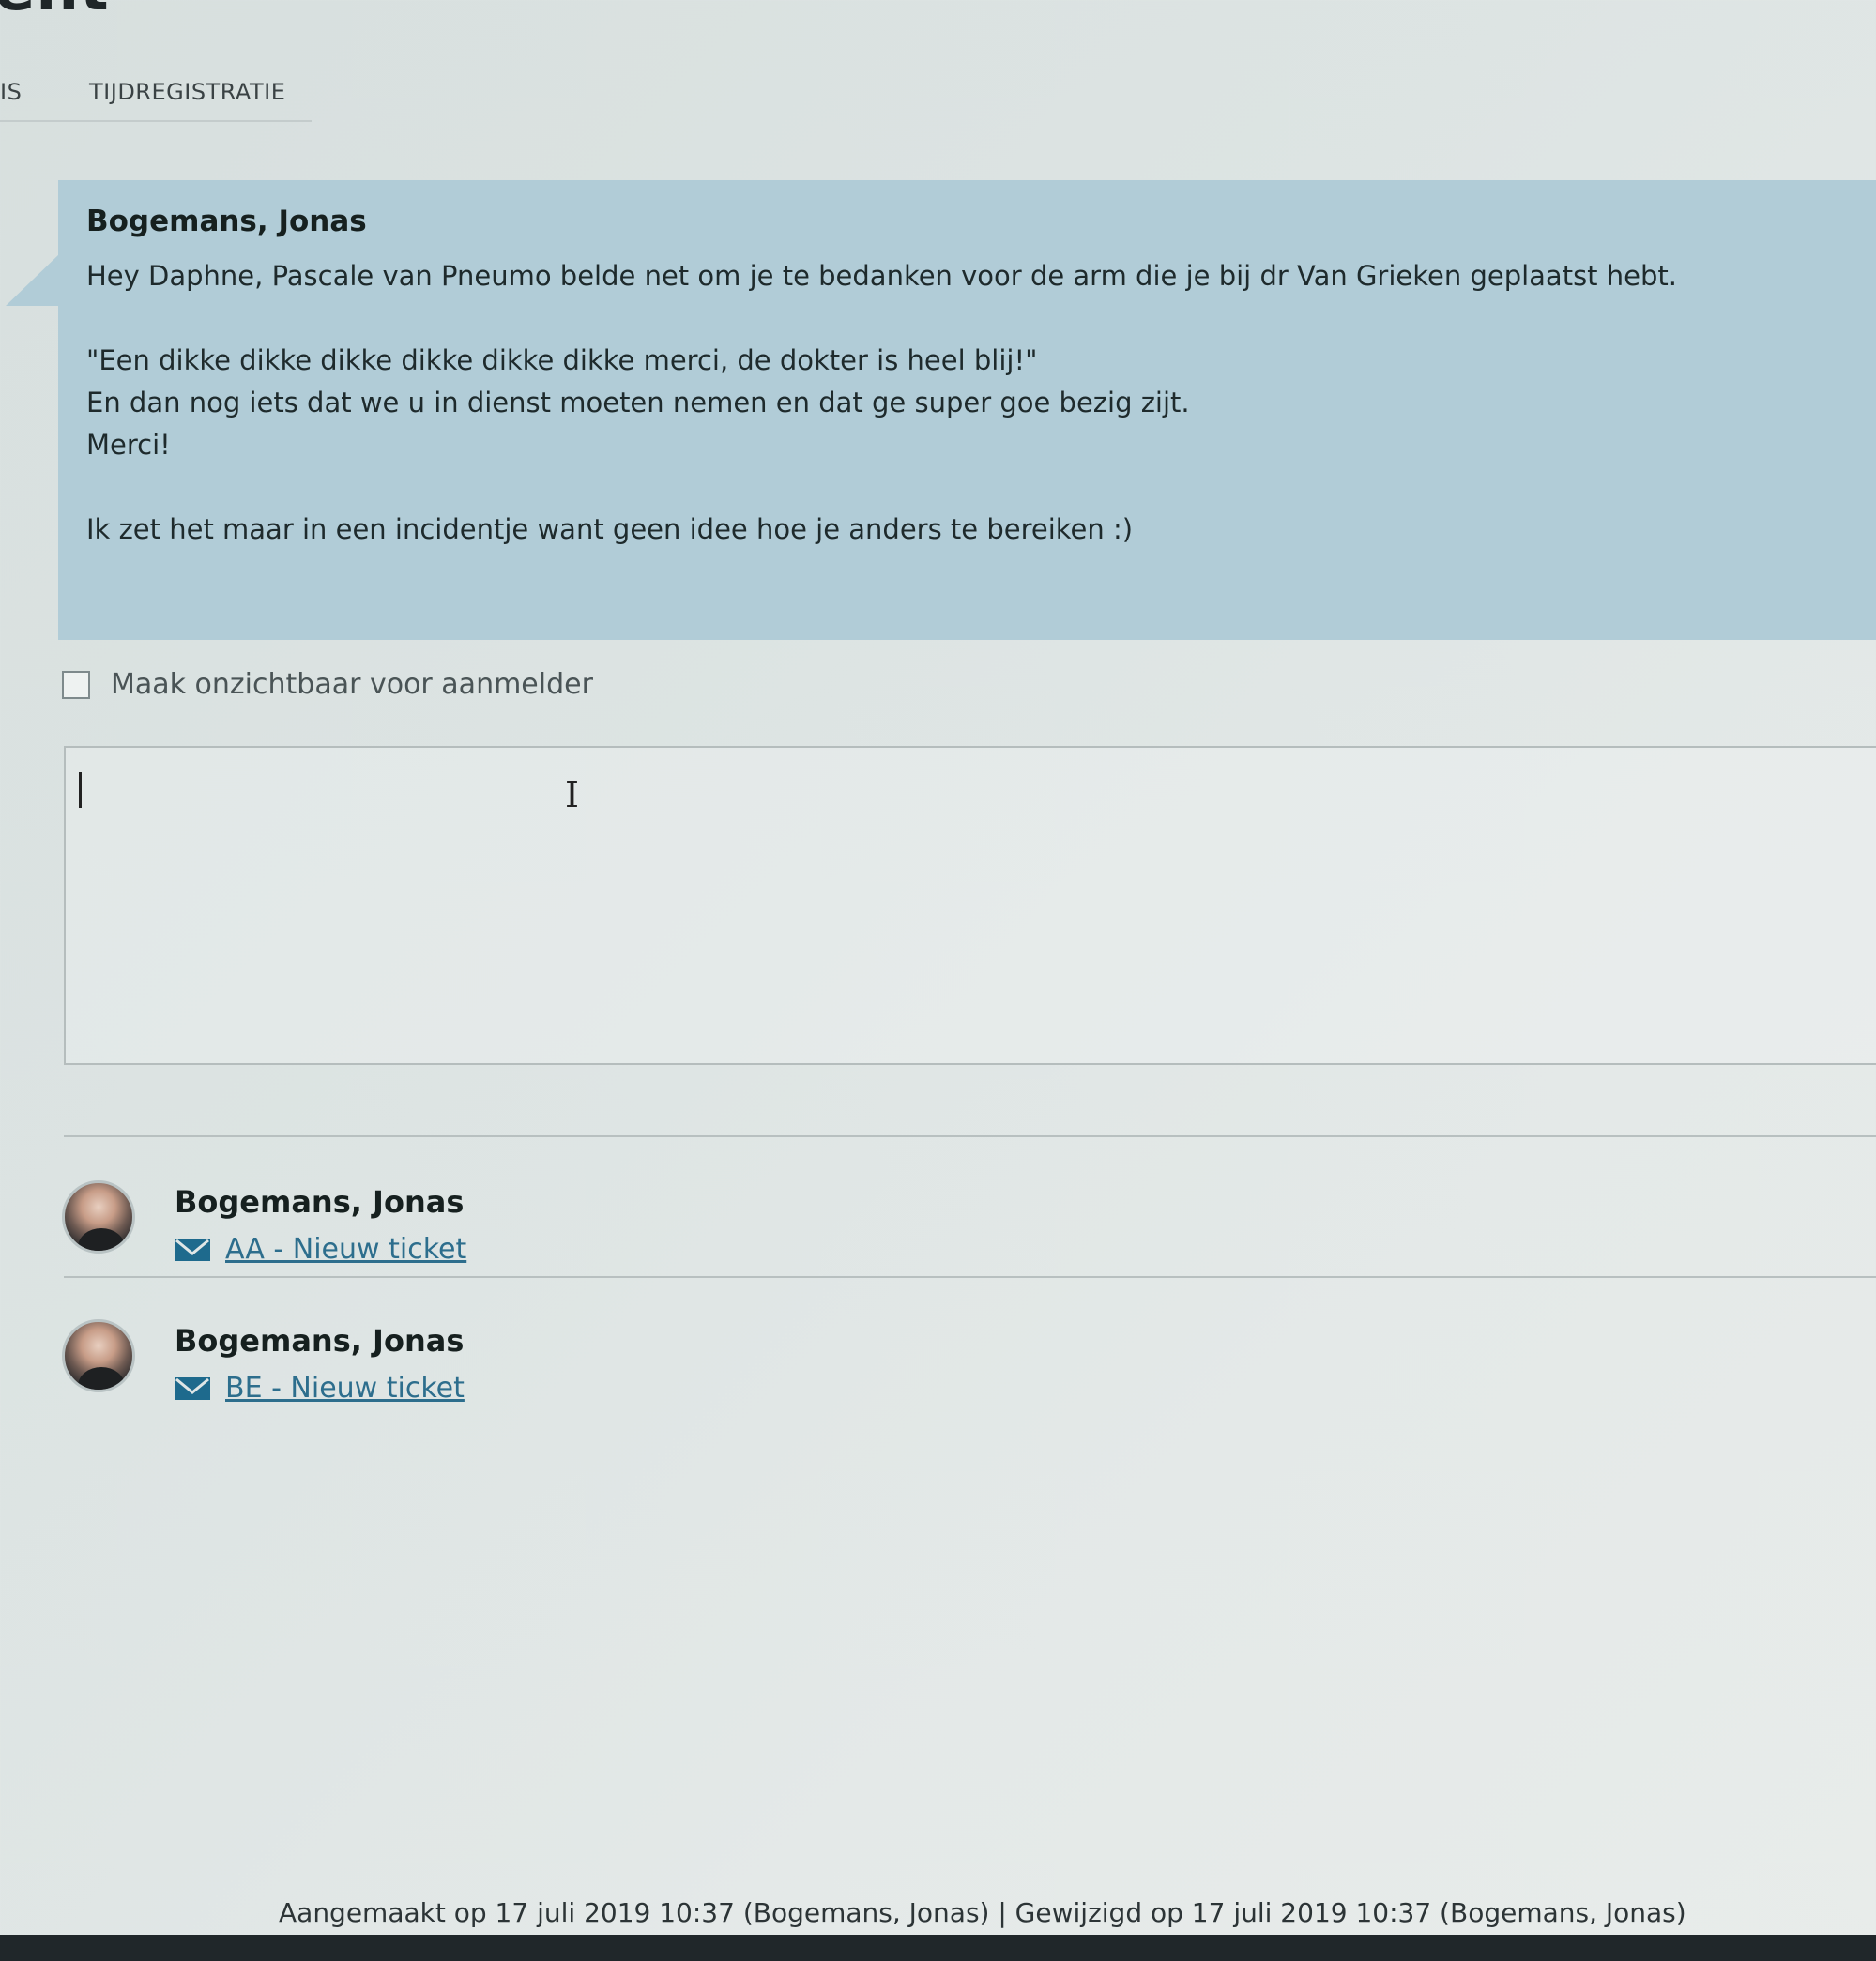 The width and height of the screenshot is (1876, 1961). I want to click on activity-ticket-link: BE - Nieuw ticket, so click(345, 1388).